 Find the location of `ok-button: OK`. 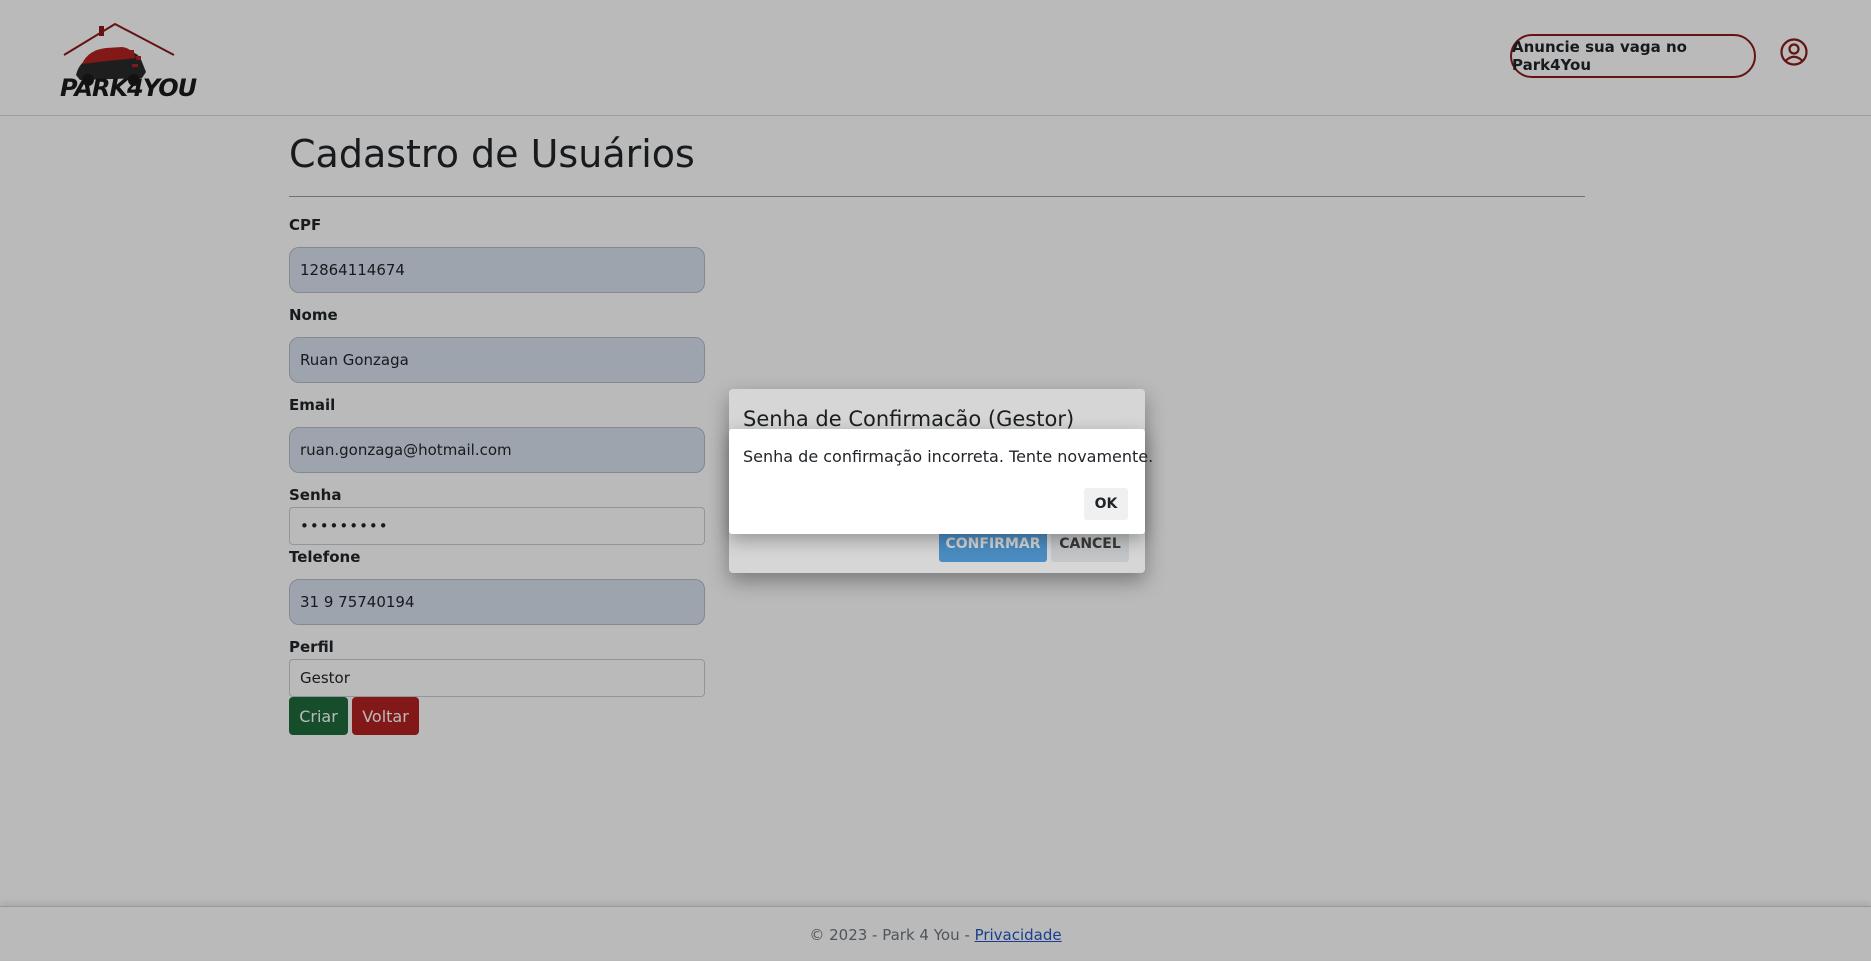

ok-button: OK is located at coordinates (1106, 504).